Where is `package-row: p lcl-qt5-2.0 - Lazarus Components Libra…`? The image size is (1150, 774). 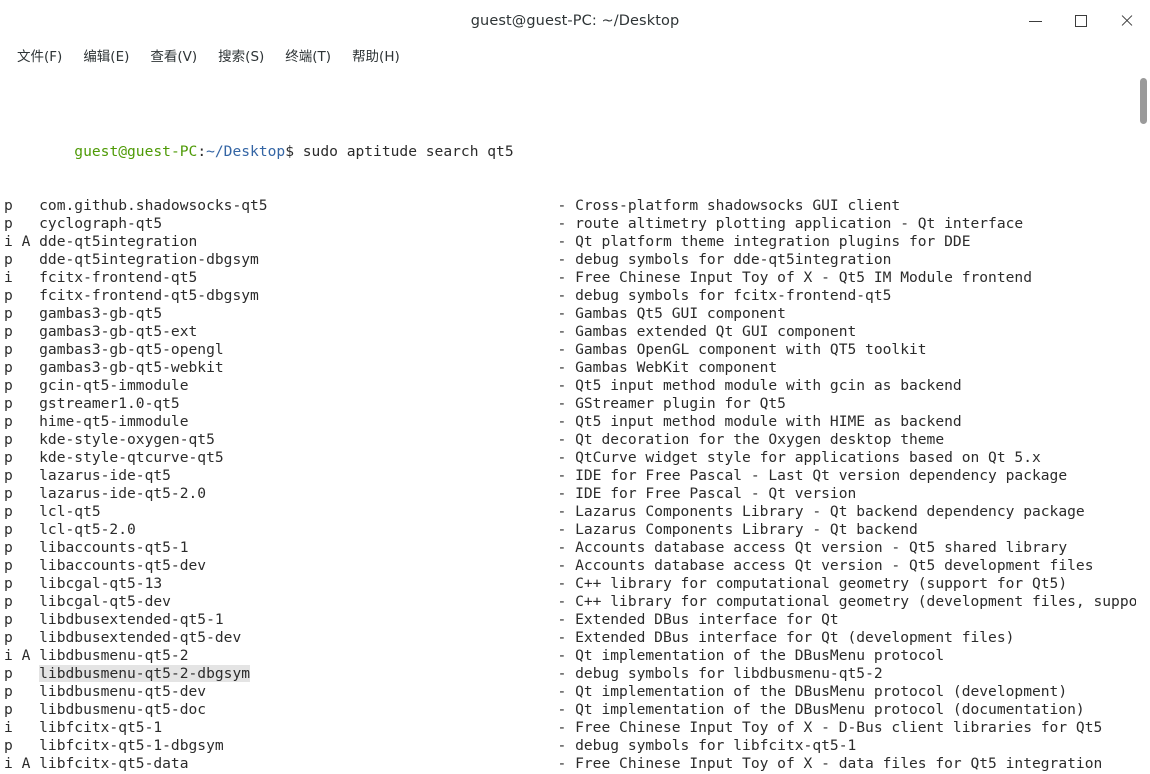 package-row: p lcl-qt5-2.0 - Lazarus Components Libra… is located at coordinates (577, 530).